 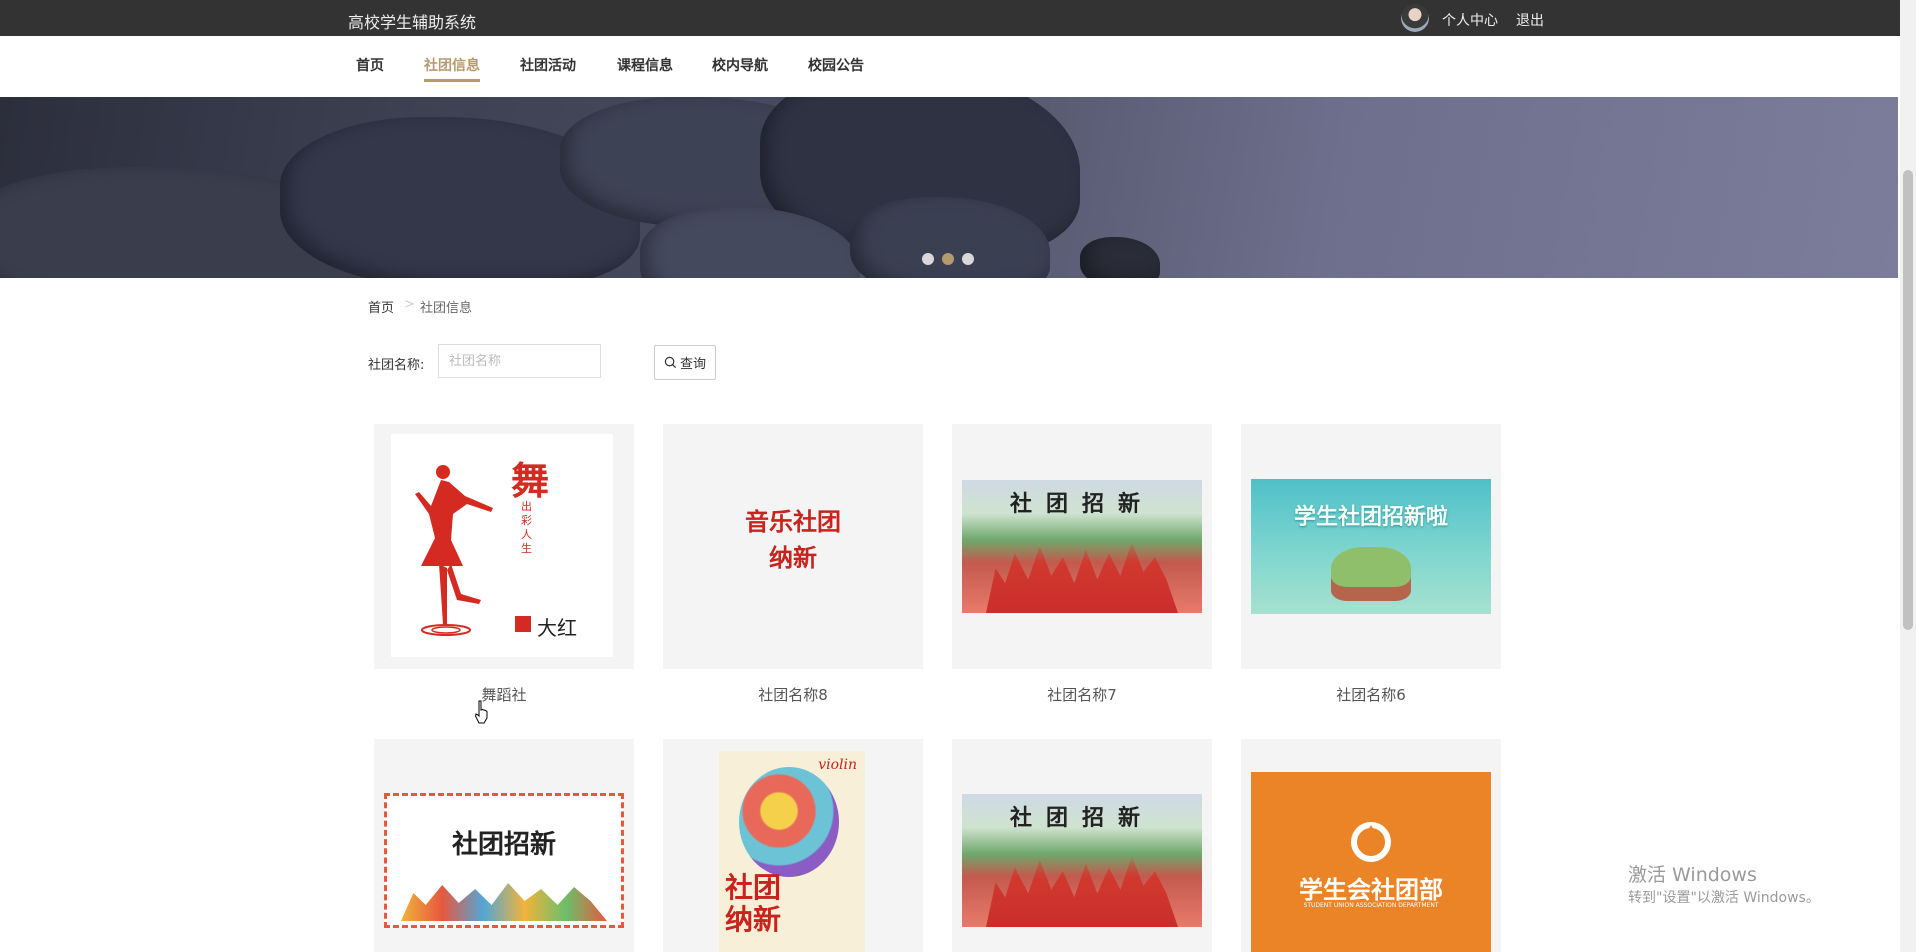 I want to click on nav-club-activities: 社团活动, so click(x=548, y=65).